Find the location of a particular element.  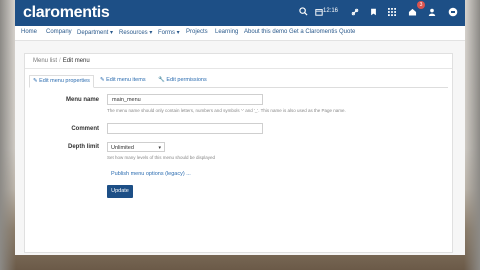

claromentis-logo: claromentis is located at coordinates (66, 13).